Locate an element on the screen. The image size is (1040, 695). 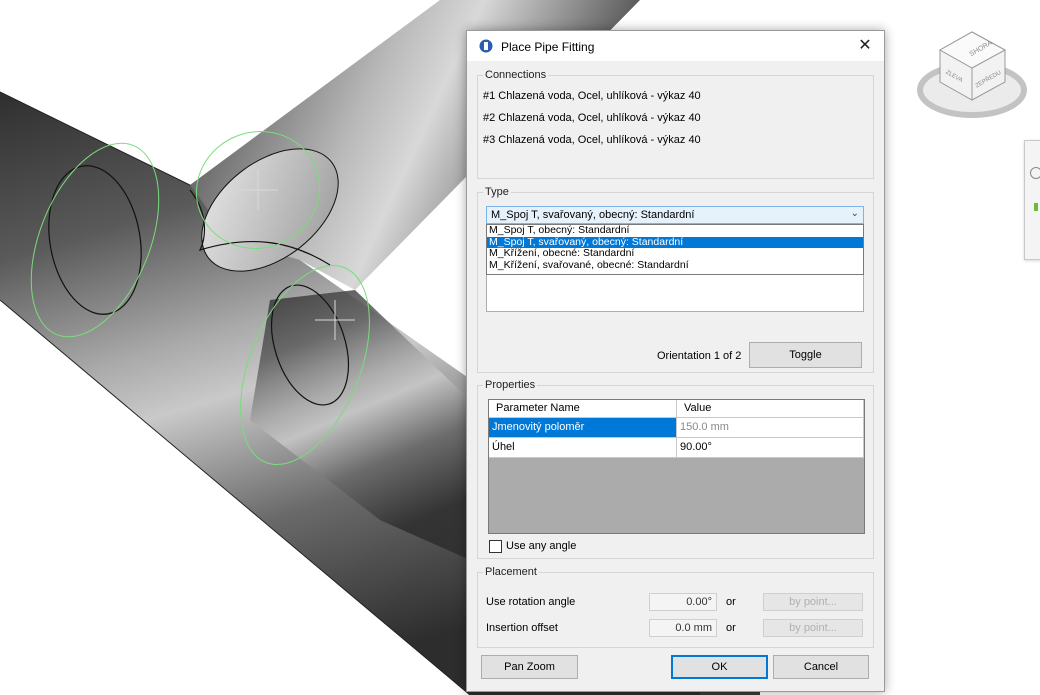
column-header-name: Parameter Name is located at coordinates (583, 409).